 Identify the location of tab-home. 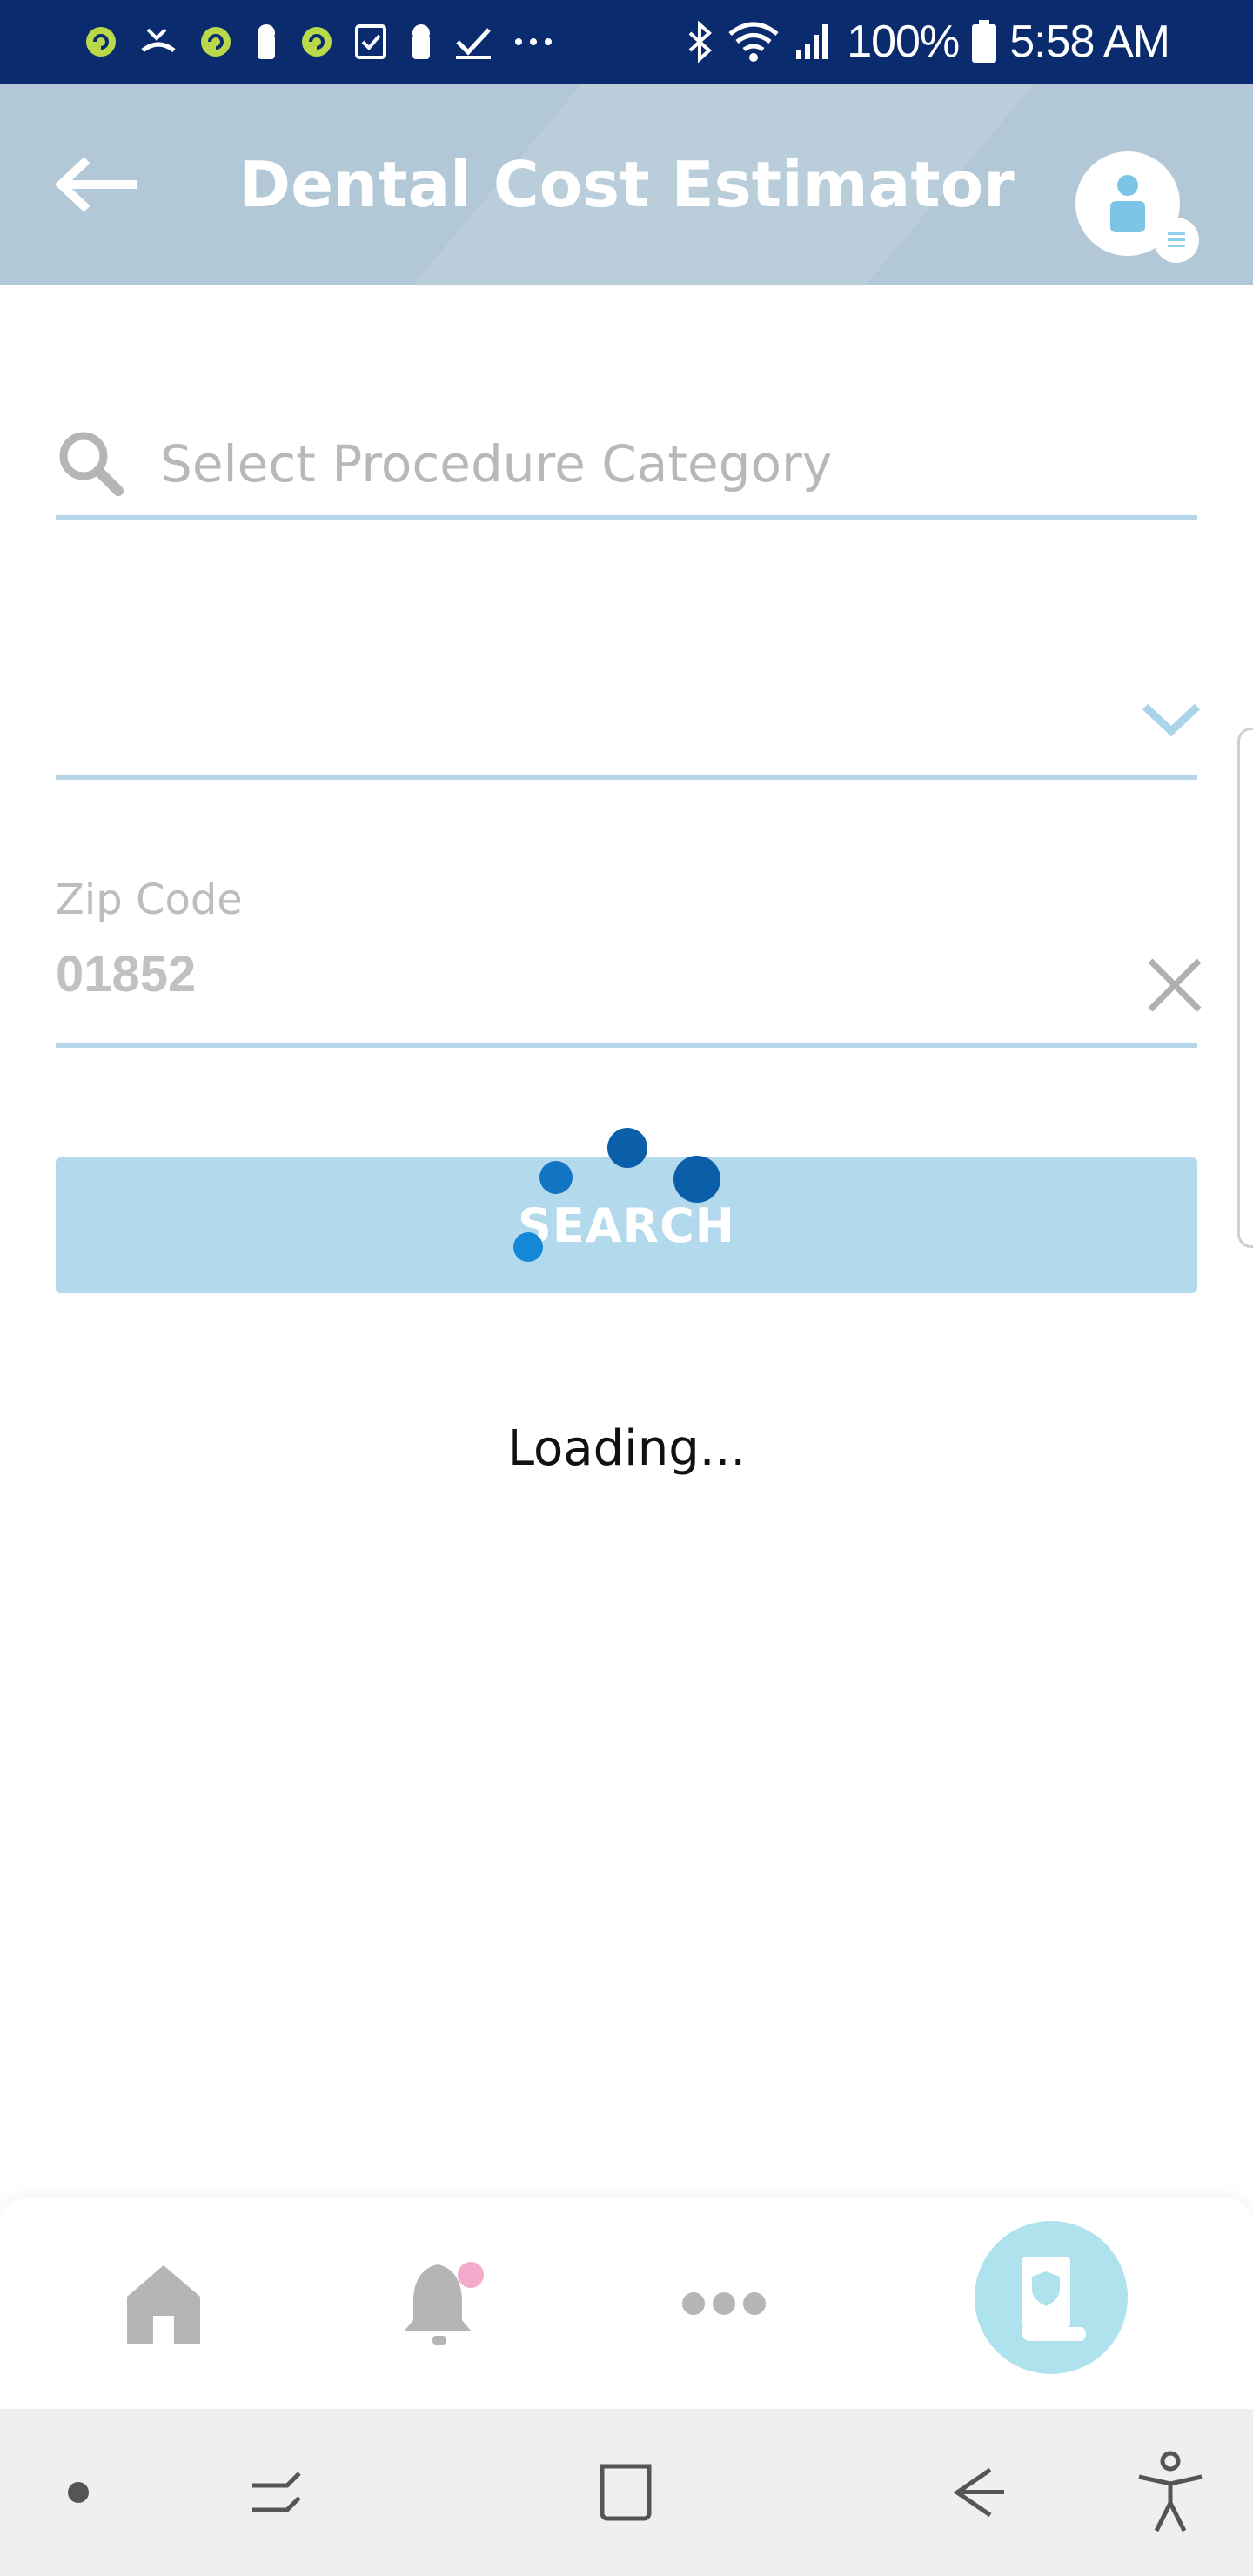
(163, 2303).